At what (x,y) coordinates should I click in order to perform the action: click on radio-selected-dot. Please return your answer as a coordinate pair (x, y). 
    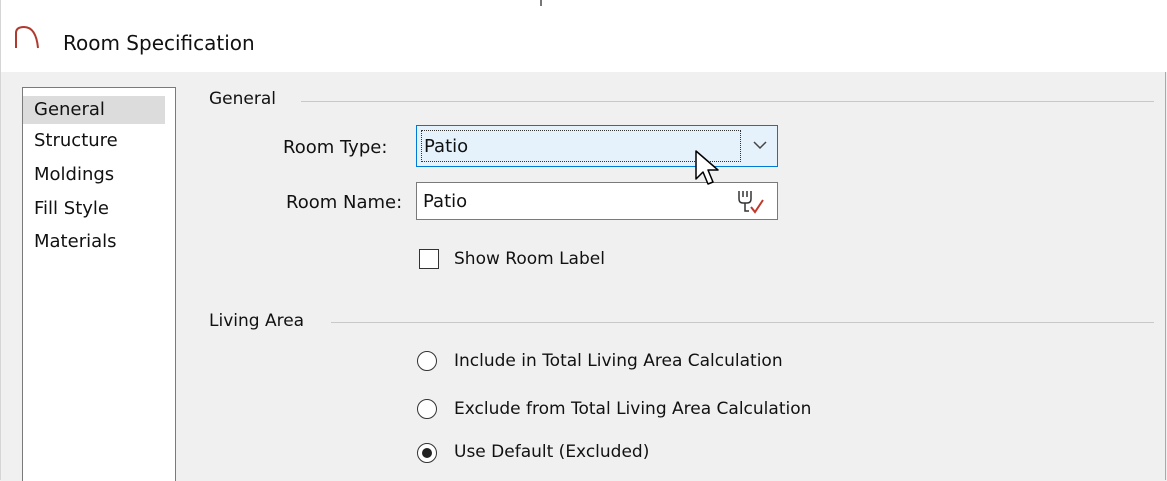
    Looking at the image, I should click on (427, 453).